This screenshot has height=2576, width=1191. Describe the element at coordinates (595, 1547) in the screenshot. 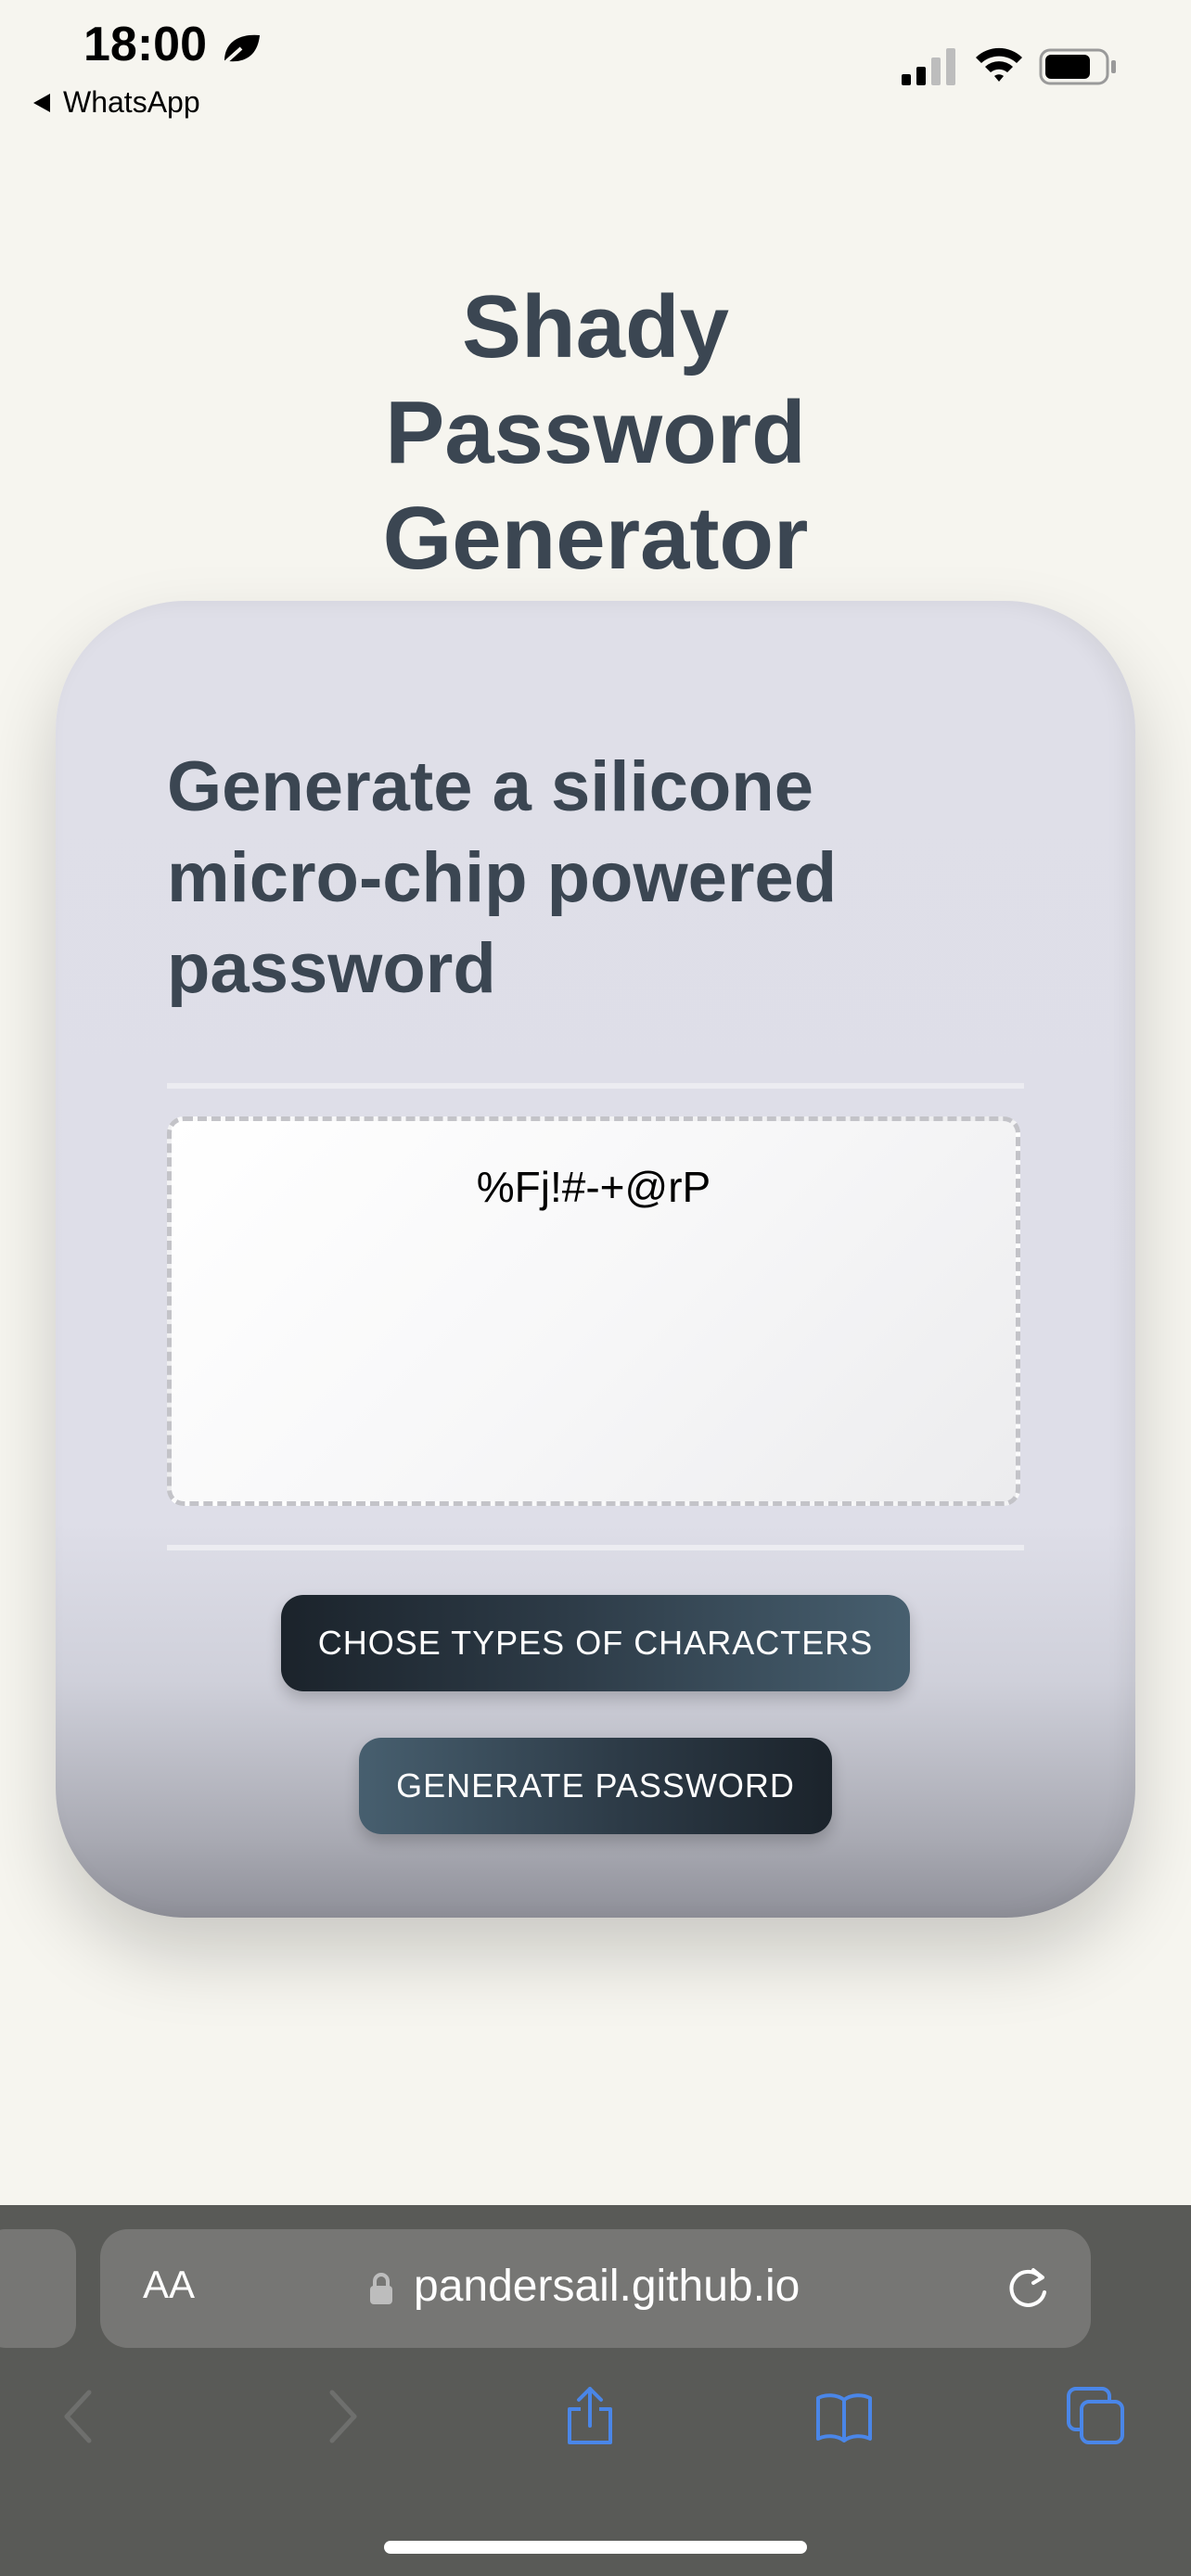

I see `bottom-divider` at that location.